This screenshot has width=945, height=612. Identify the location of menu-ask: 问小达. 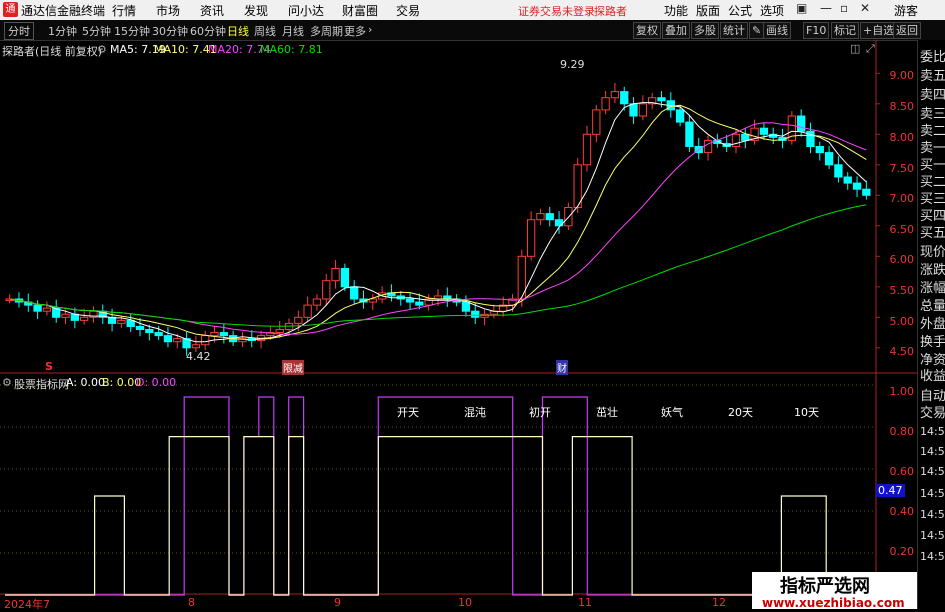
(306, 10).